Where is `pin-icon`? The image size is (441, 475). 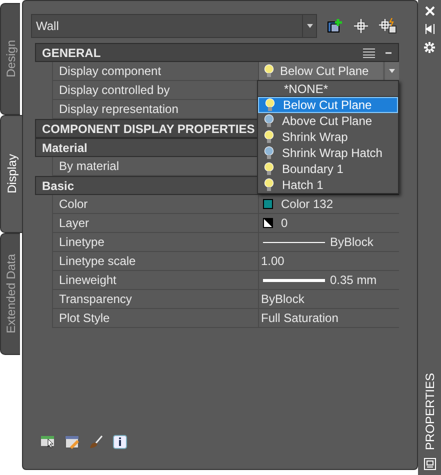
pin-icon is located at coordinates (429, 29).